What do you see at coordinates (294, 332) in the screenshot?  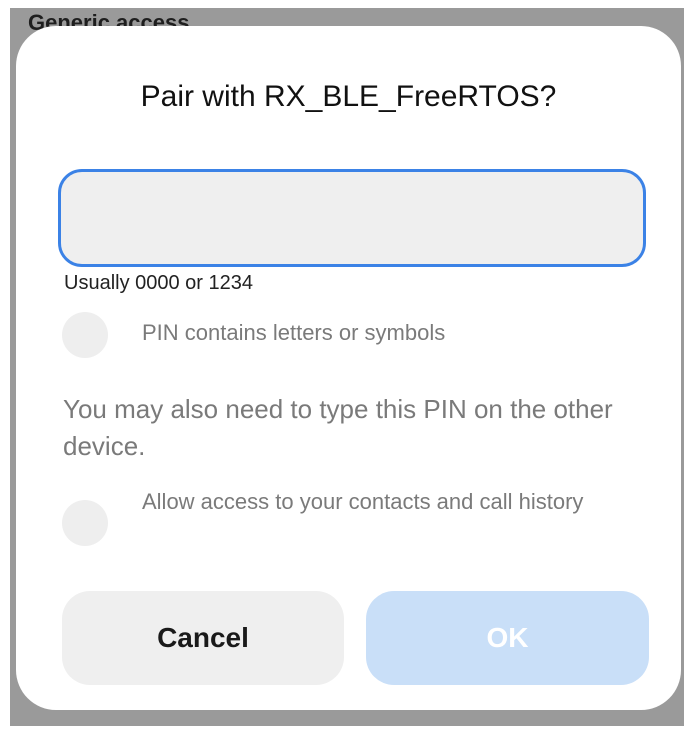 I see `pin-letters-label: PIN contains letters or symbols` at bounding box center [294, 332].